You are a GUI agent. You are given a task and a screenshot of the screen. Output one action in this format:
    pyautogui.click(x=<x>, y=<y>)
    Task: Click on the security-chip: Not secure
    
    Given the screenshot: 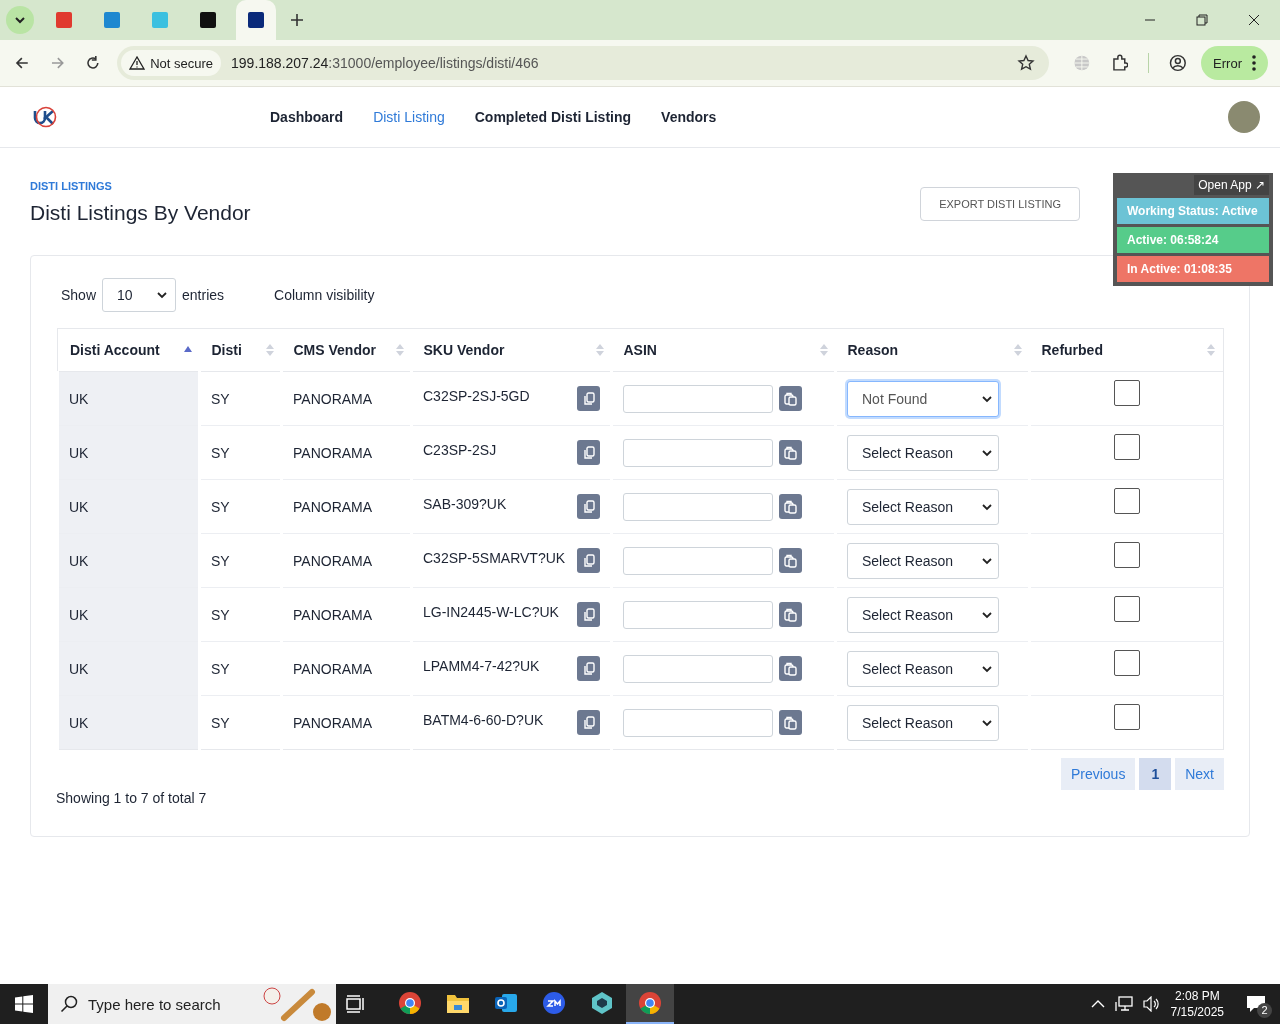 What is the action you would take?
    pyautogui.click(x=171, y=63)
    